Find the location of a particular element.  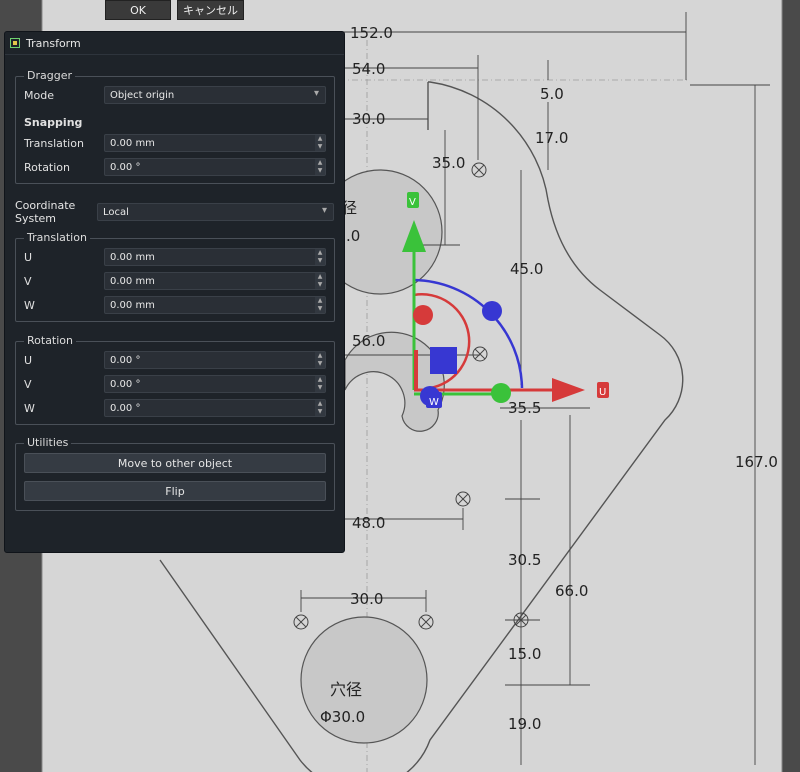

dim-48: 48.0 is located at coordinates (368, 523).